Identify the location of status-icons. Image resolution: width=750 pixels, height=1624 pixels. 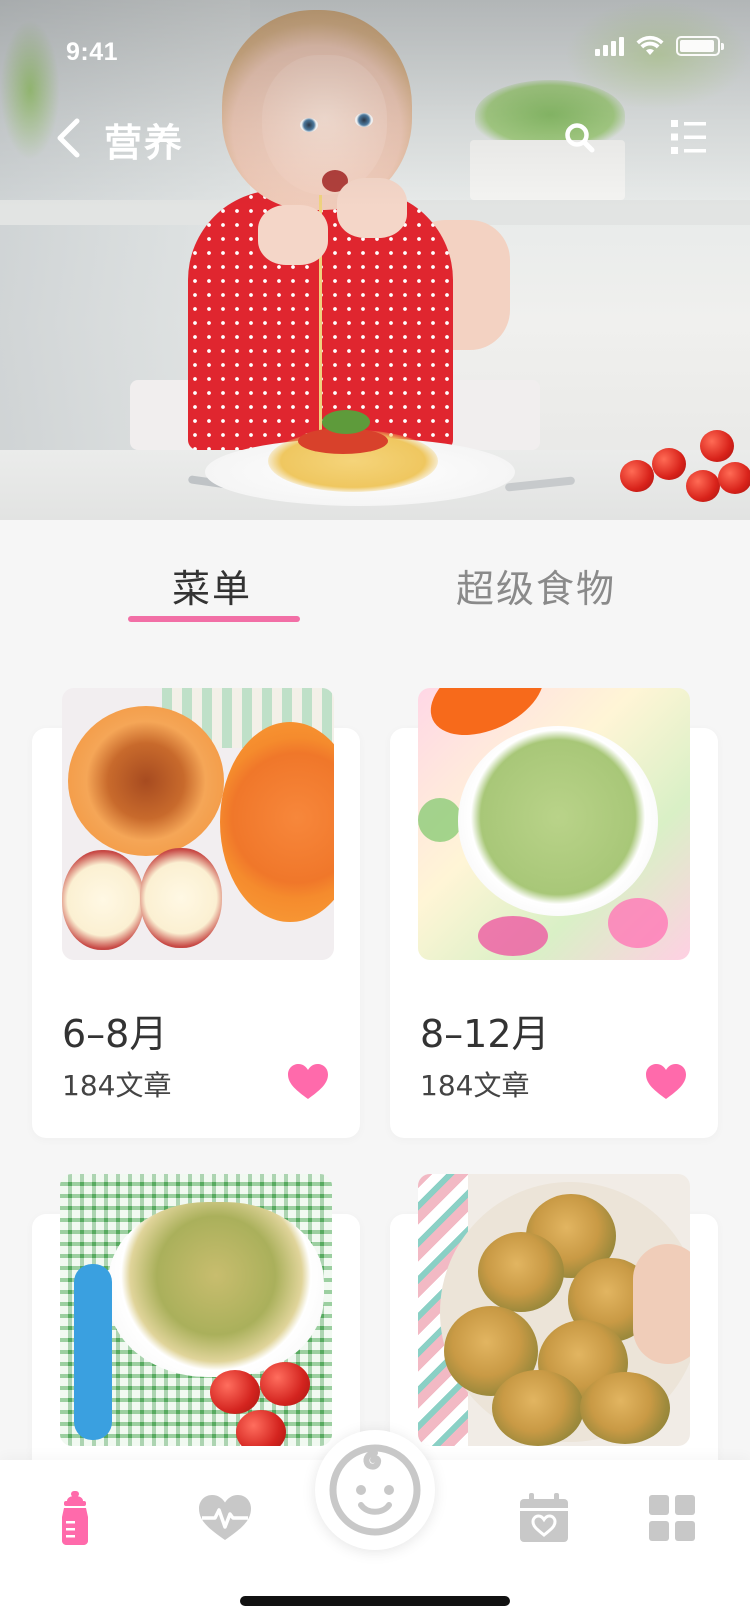
(659, 46).